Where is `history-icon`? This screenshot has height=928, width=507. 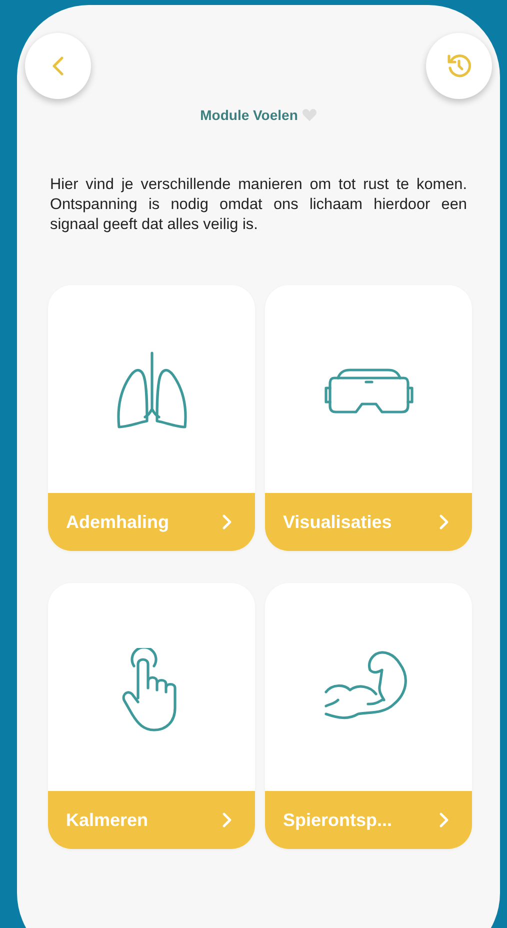 history-icon is located at coordinates (459, 66).